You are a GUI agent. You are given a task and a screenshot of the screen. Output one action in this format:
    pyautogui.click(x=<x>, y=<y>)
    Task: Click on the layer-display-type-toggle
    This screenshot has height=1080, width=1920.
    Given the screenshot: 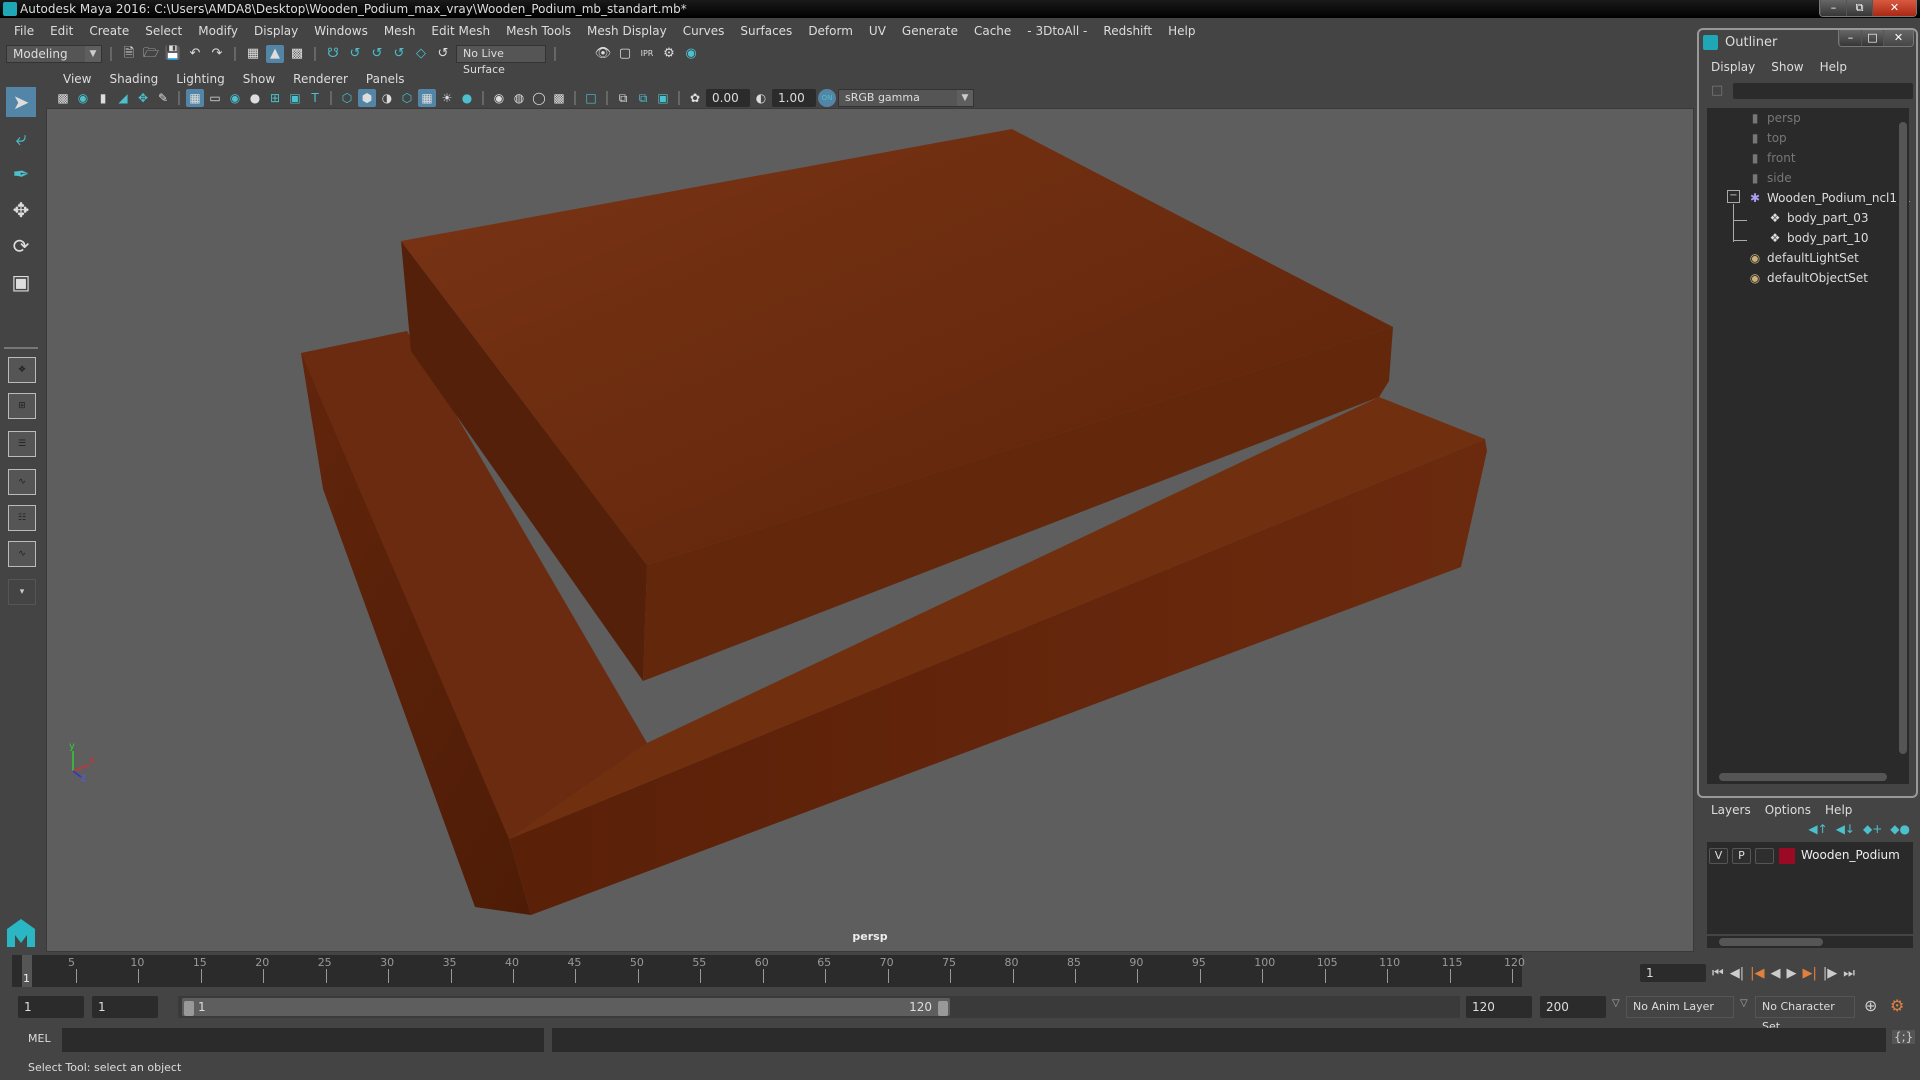 What is the action you would take?
    pyautogui.click(x=1764, y=856)
    